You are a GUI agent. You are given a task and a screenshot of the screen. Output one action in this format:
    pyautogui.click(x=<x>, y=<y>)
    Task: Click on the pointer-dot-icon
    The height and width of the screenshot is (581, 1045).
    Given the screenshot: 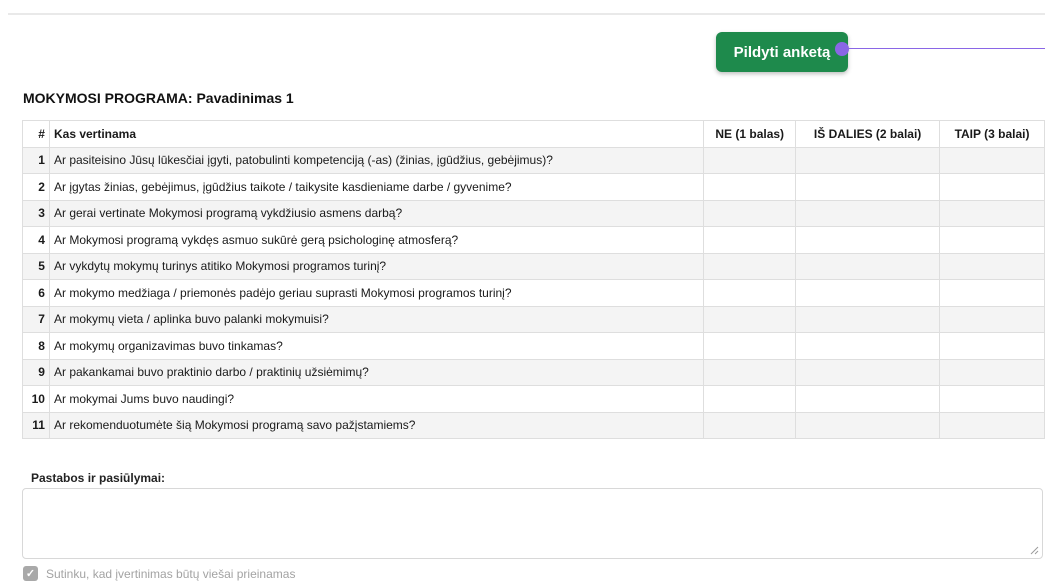 What is the action you would take?
    pyautogui.click(x=842, y=49)
    